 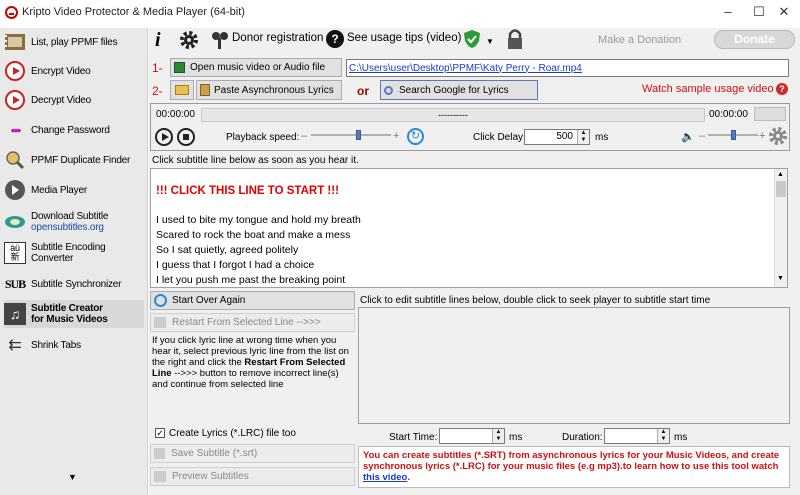 I want to click on watch-sample-link: Watch sample usage video, so click(x=708, y=89).